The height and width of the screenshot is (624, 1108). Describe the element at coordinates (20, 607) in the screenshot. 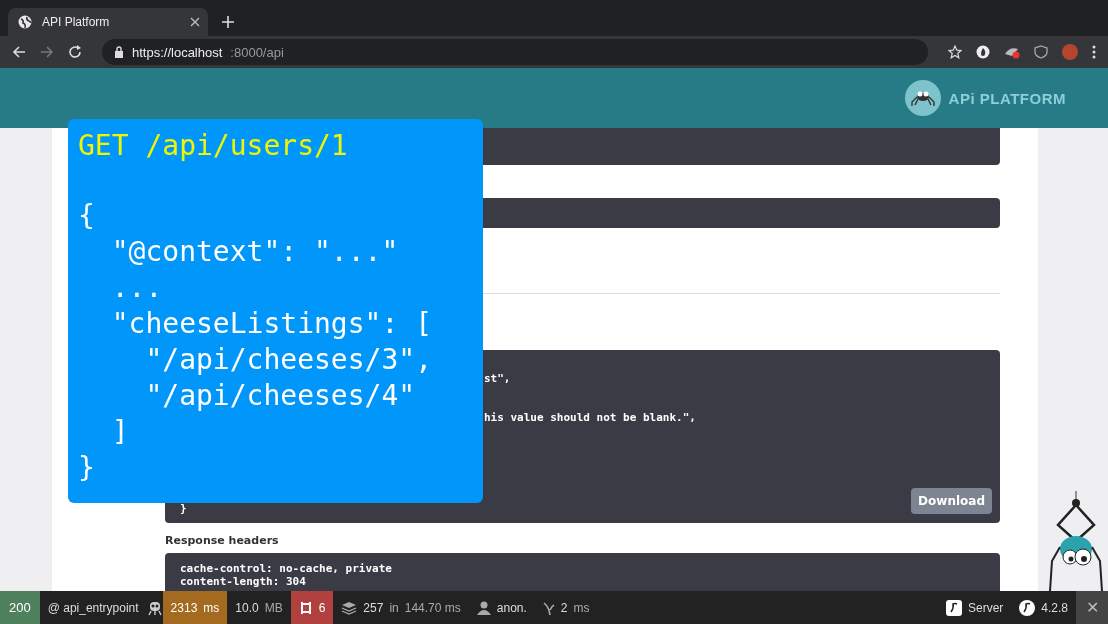

I see `status-code: 200` at that location.